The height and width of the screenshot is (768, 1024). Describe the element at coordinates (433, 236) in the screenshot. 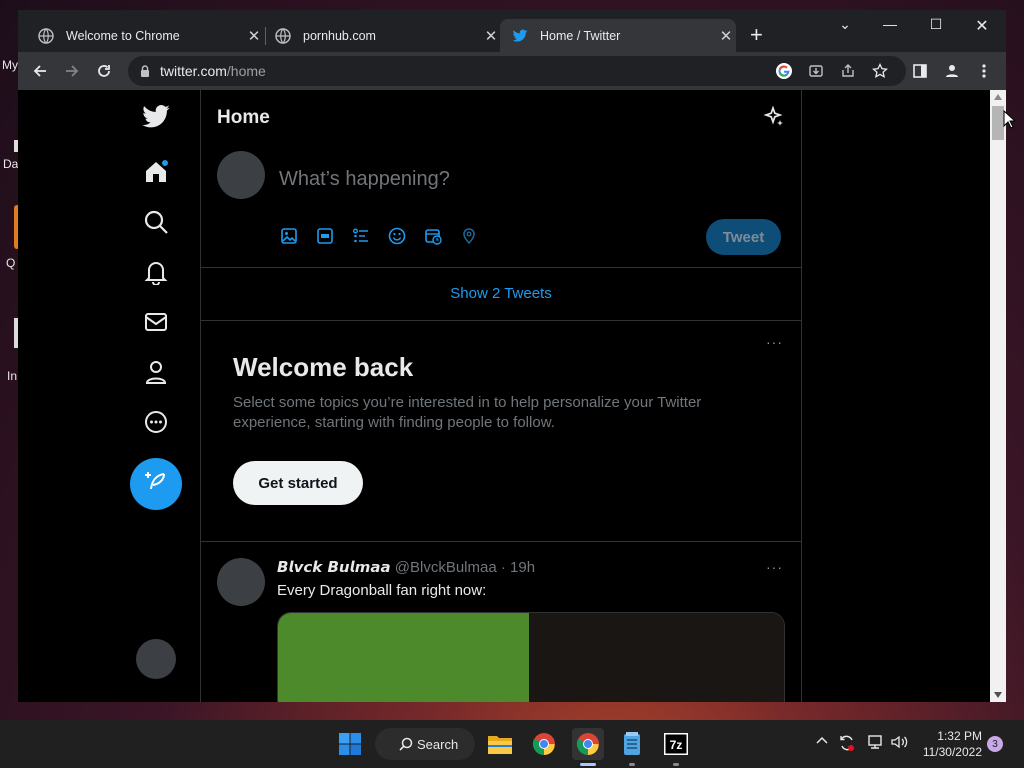

I see `schedule-icon` at that location.